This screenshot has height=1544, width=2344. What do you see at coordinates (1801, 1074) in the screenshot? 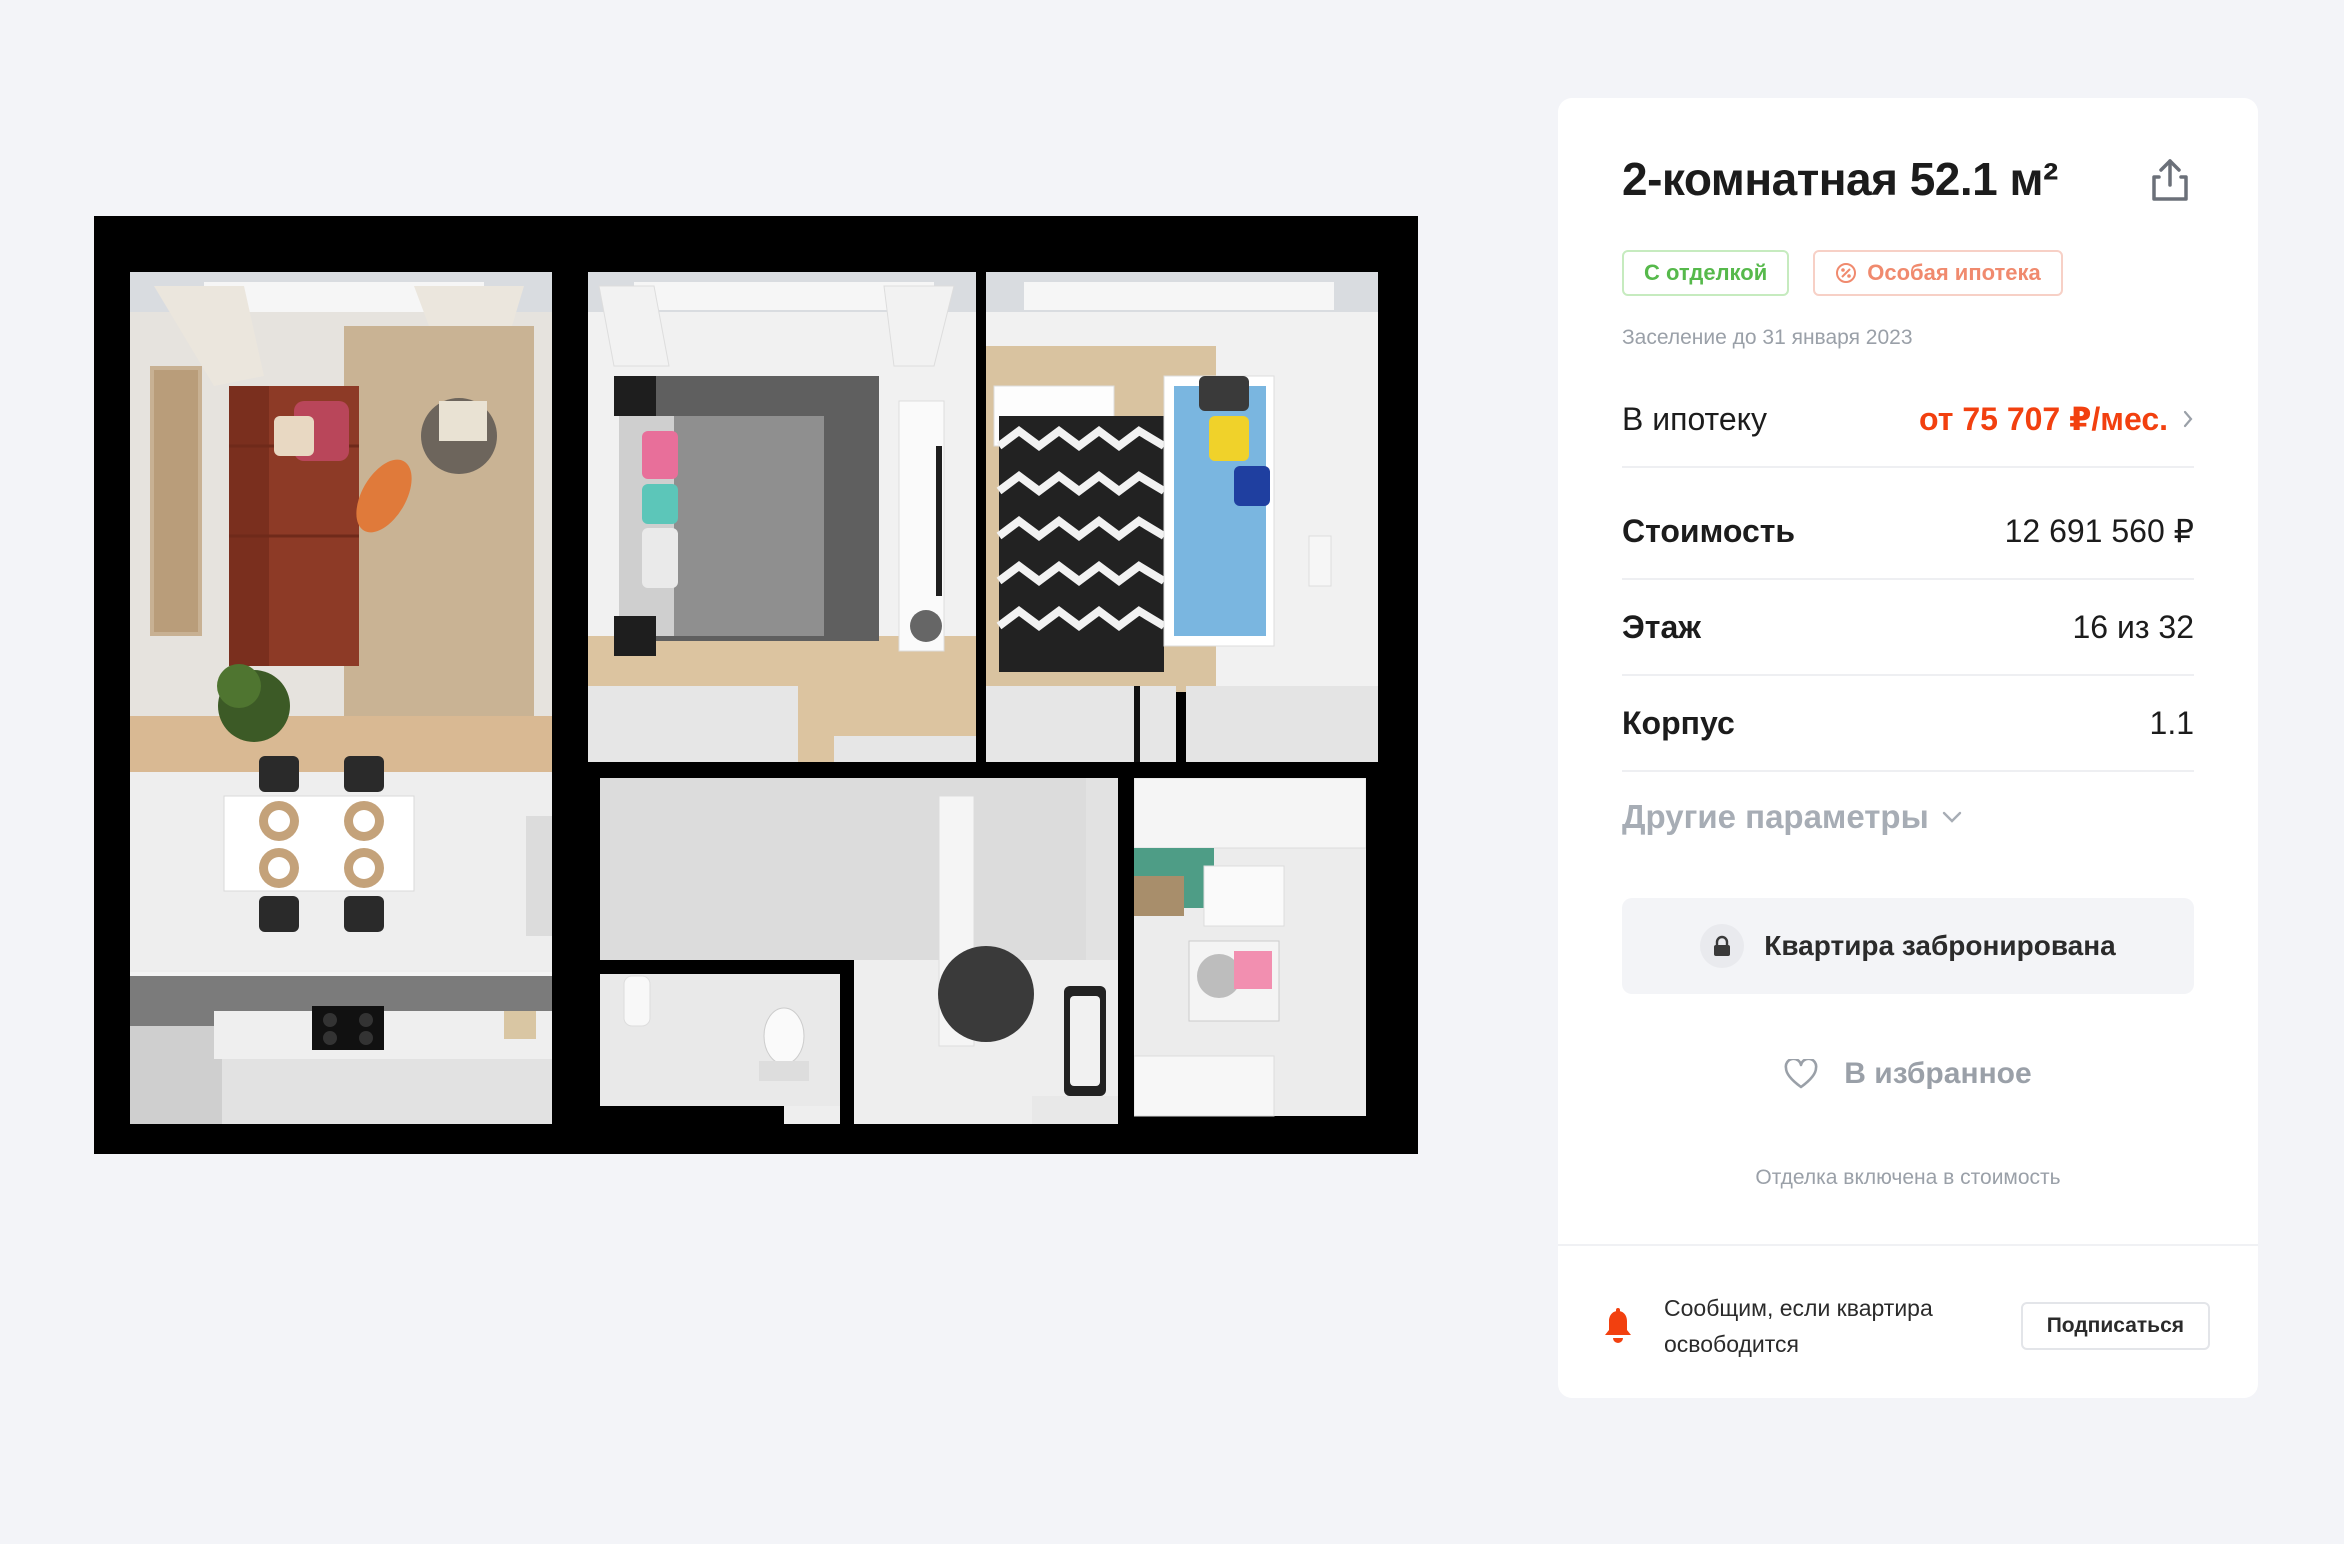
I see `heart-icon` at bounding box center [1801, 1074].